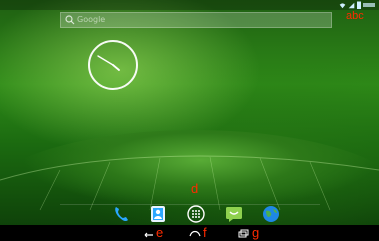 This screenshot has height=241, width=379. I want to click on apps-grid-icon, so click(196, 214).